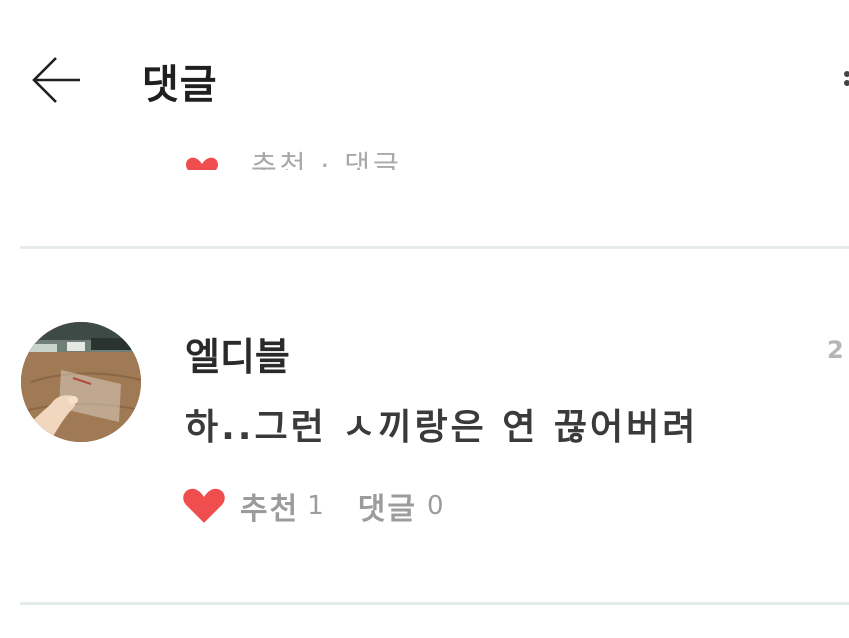 The height and width of the screenshot is (638, 849). What do you see at coordinates (842, 81) in the screenshot?
I see `more-button` at bounding box center [842, 81].